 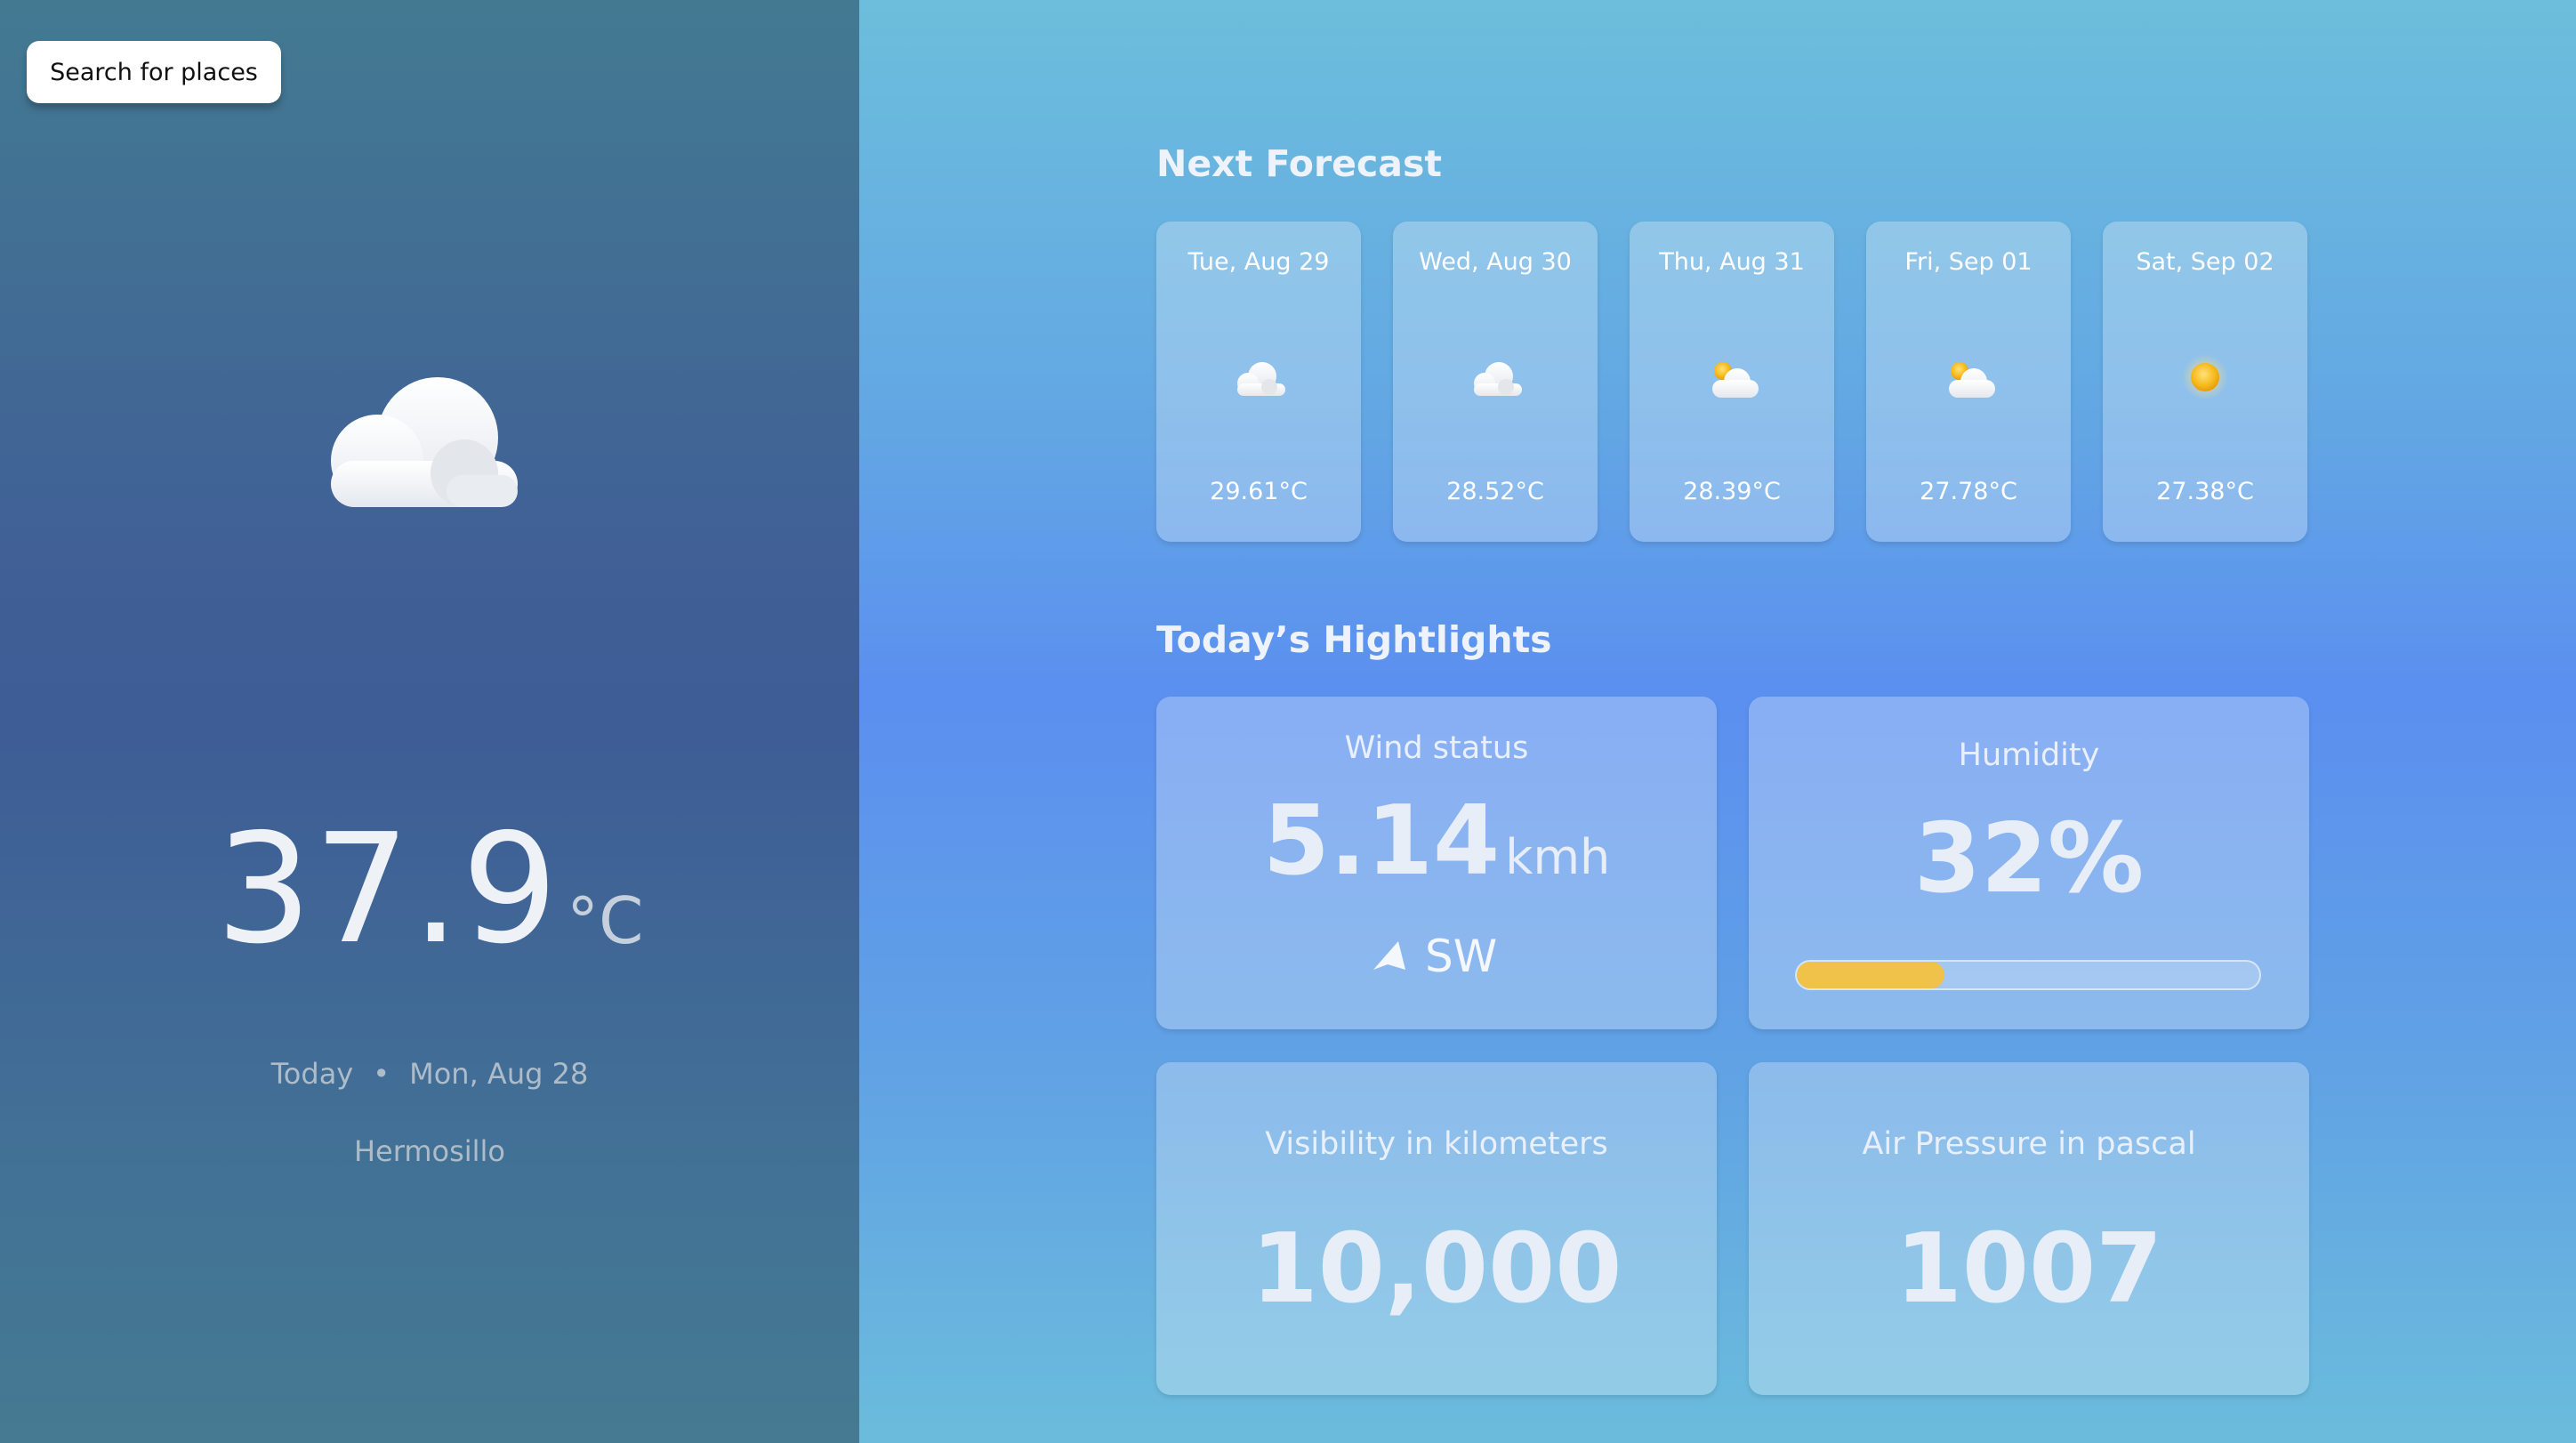 I want to click on wind-speed-unit: kmh, so click(x=1558, y=857).